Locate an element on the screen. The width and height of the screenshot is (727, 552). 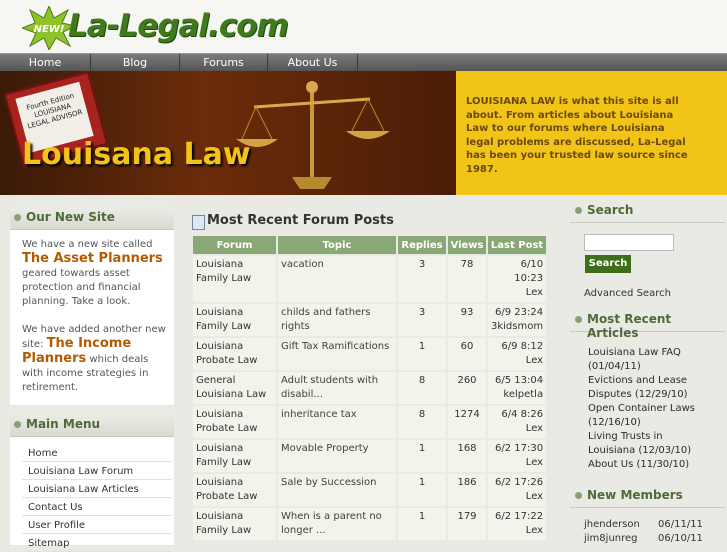
menu-home: Home is located at coordinates (97, 453).